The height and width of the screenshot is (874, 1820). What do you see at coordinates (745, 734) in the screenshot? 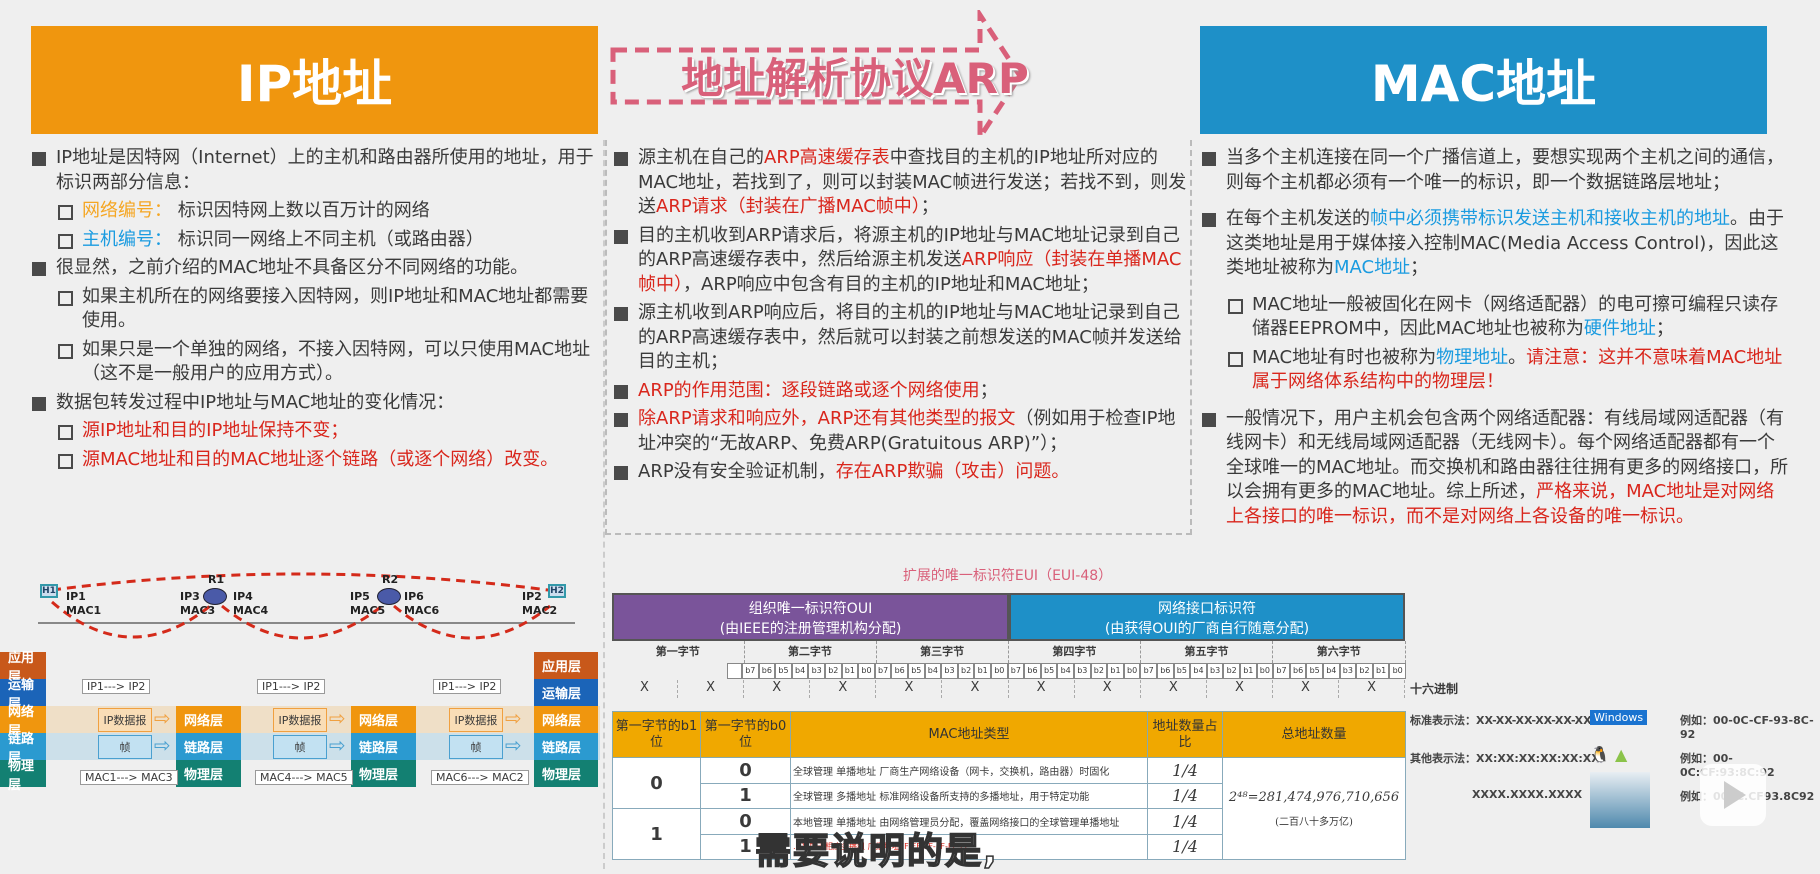
I see `col-header: 第一字节的b0位` at bounding box center [745, 734].